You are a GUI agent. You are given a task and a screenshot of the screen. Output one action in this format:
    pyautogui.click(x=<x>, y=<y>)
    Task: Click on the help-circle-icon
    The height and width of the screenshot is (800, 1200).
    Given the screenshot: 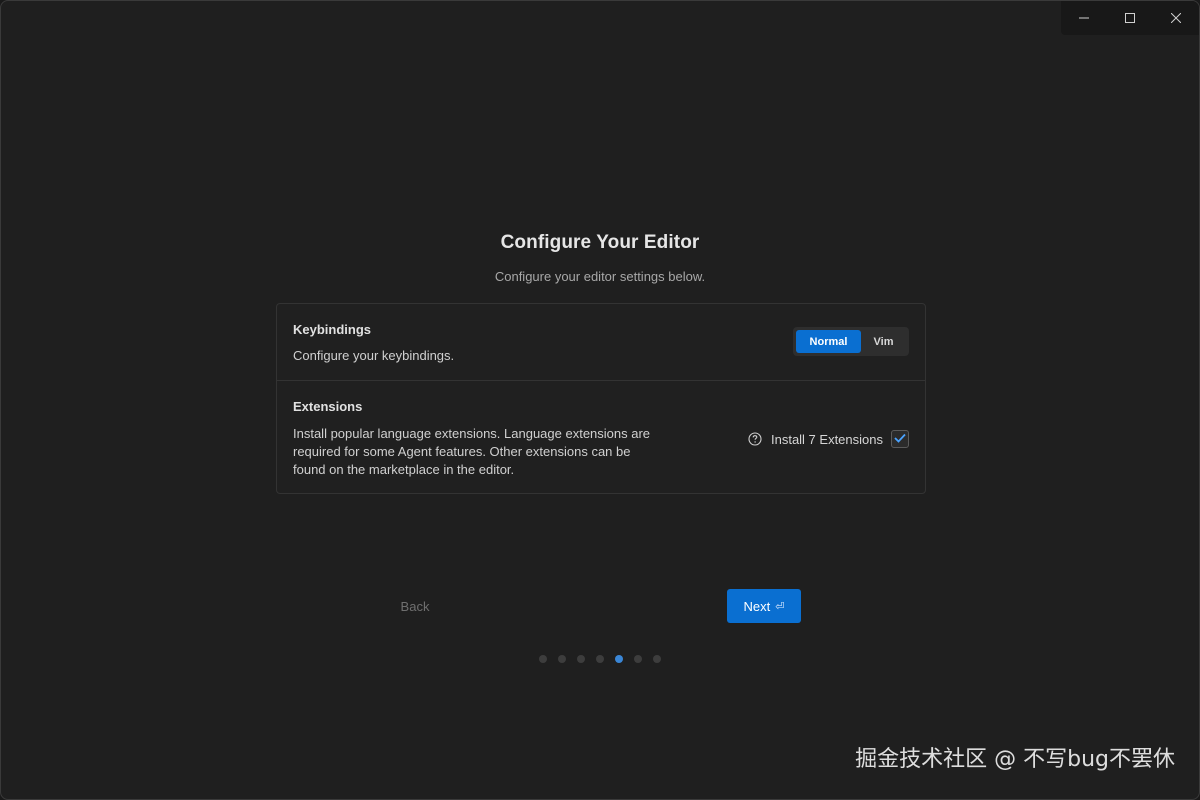 What is the action you would take?
    pyautogui.click(x=755, y=439)
    